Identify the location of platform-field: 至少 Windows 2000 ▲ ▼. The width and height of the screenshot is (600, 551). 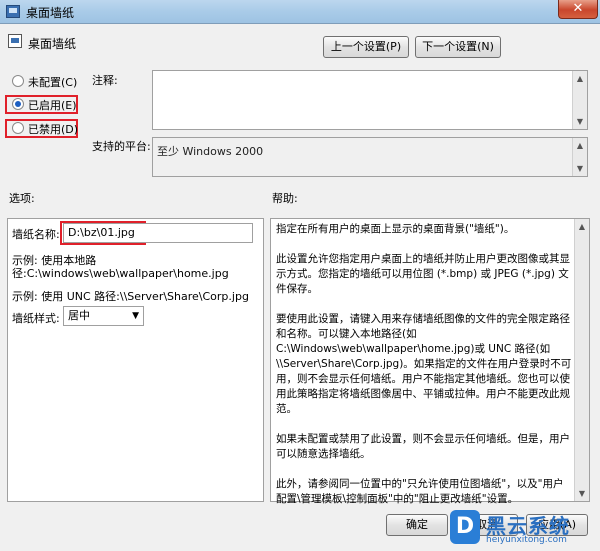
(370, 157).